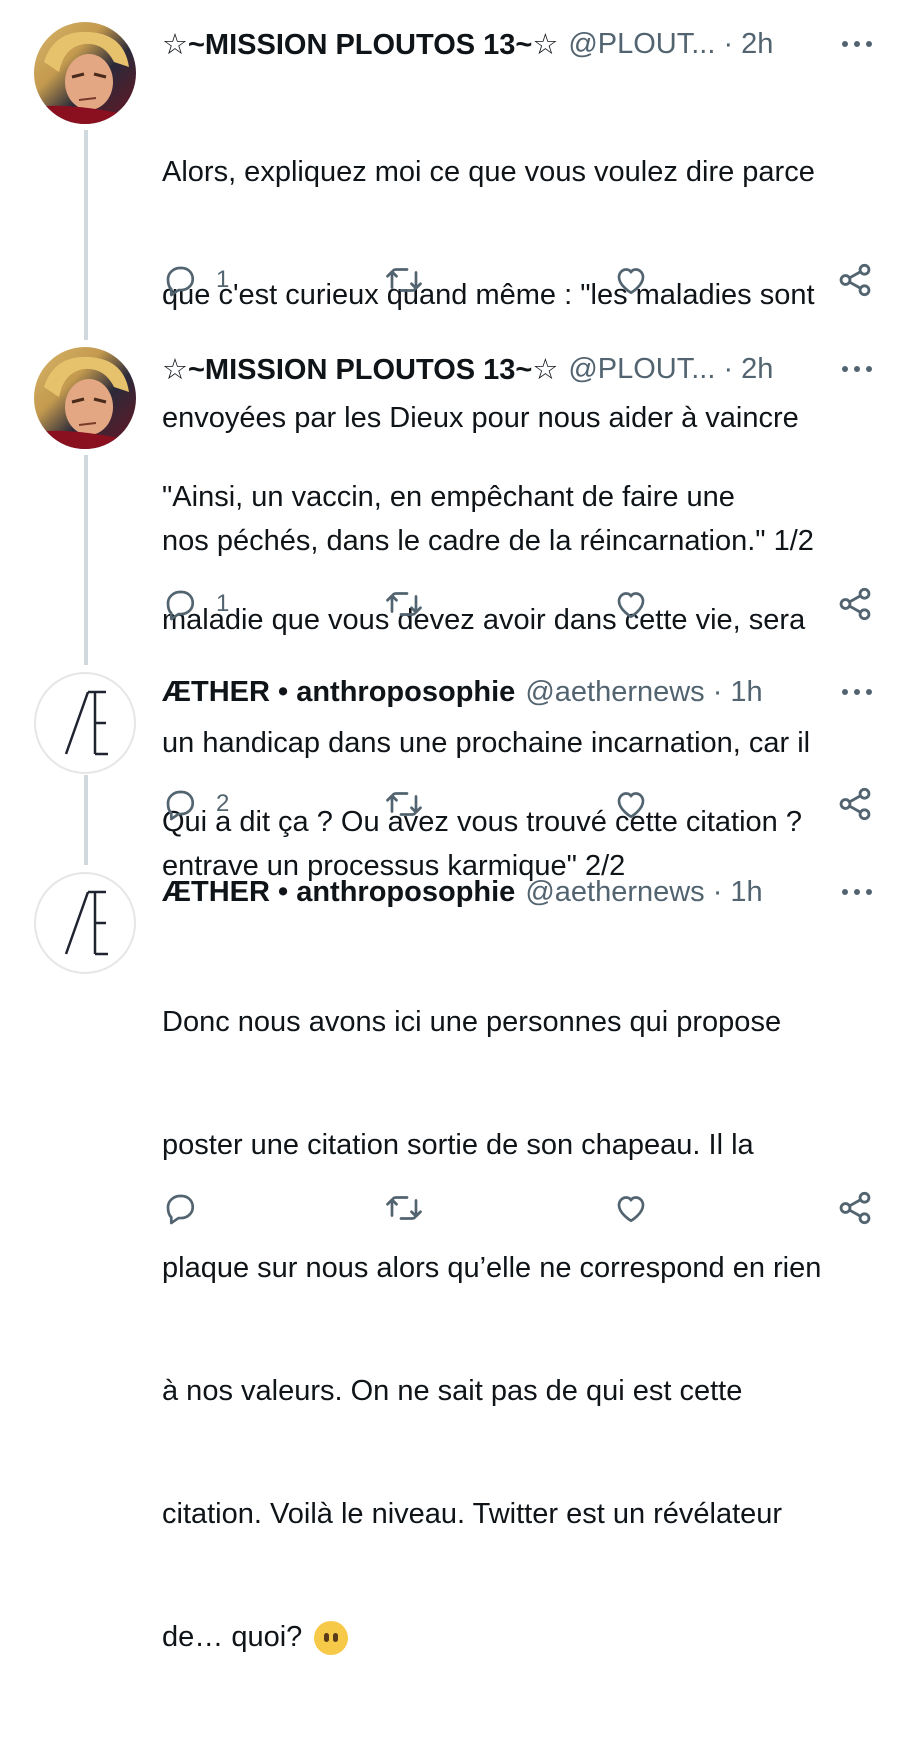 The height and width of the screenshot is (1740, 909). I want to click on tweet-line: de… quoi?, so click(232, 1637).